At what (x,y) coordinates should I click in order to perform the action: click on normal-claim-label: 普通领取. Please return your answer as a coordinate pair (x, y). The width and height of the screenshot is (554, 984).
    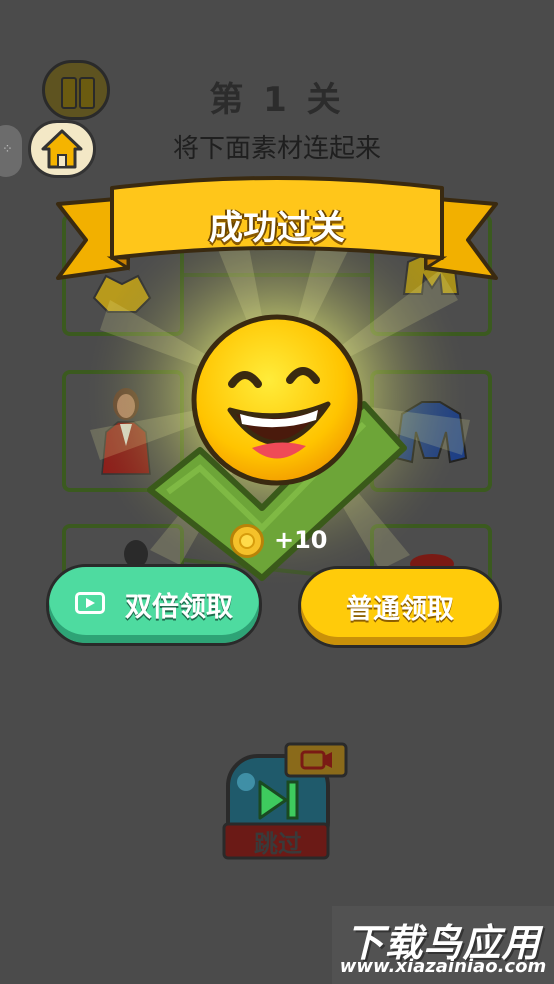
    Looking at the image, I should click on (400, 609).